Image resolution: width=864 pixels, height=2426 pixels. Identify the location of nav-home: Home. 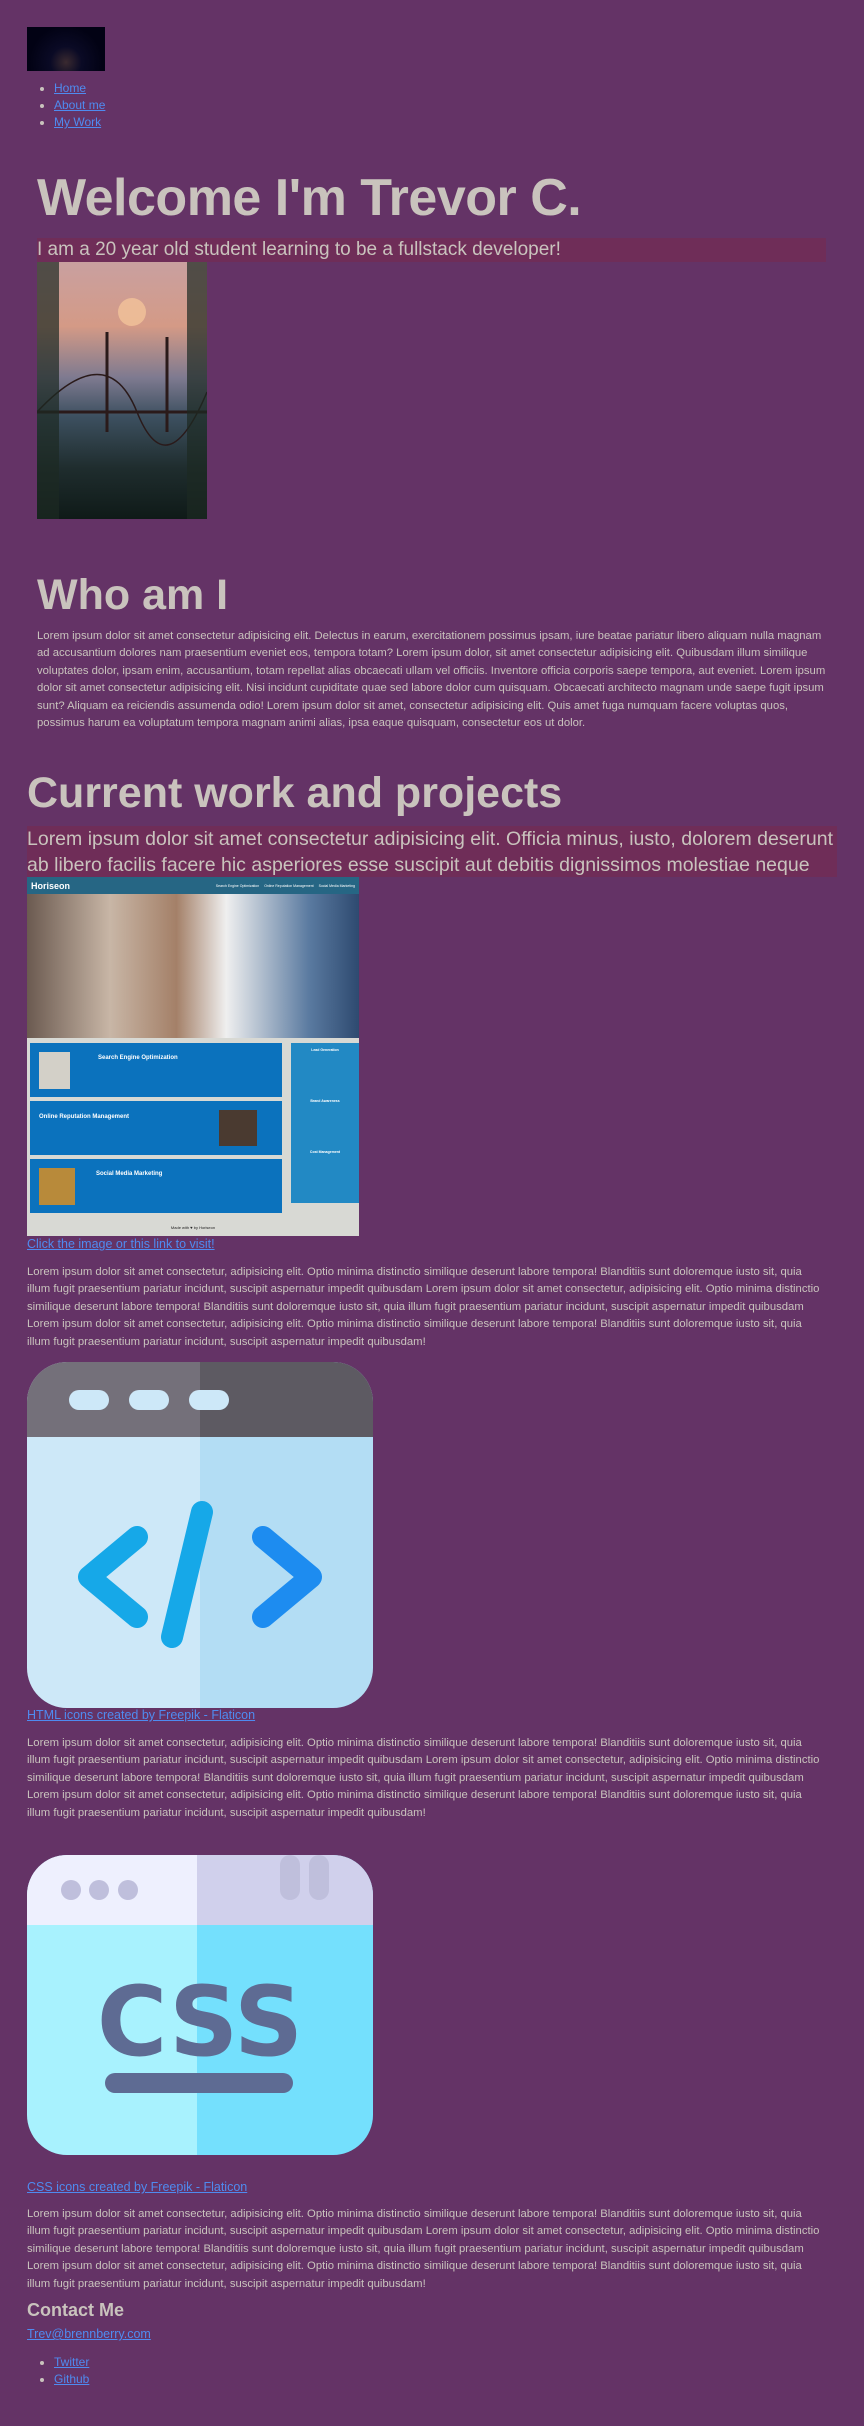
(70, 88).